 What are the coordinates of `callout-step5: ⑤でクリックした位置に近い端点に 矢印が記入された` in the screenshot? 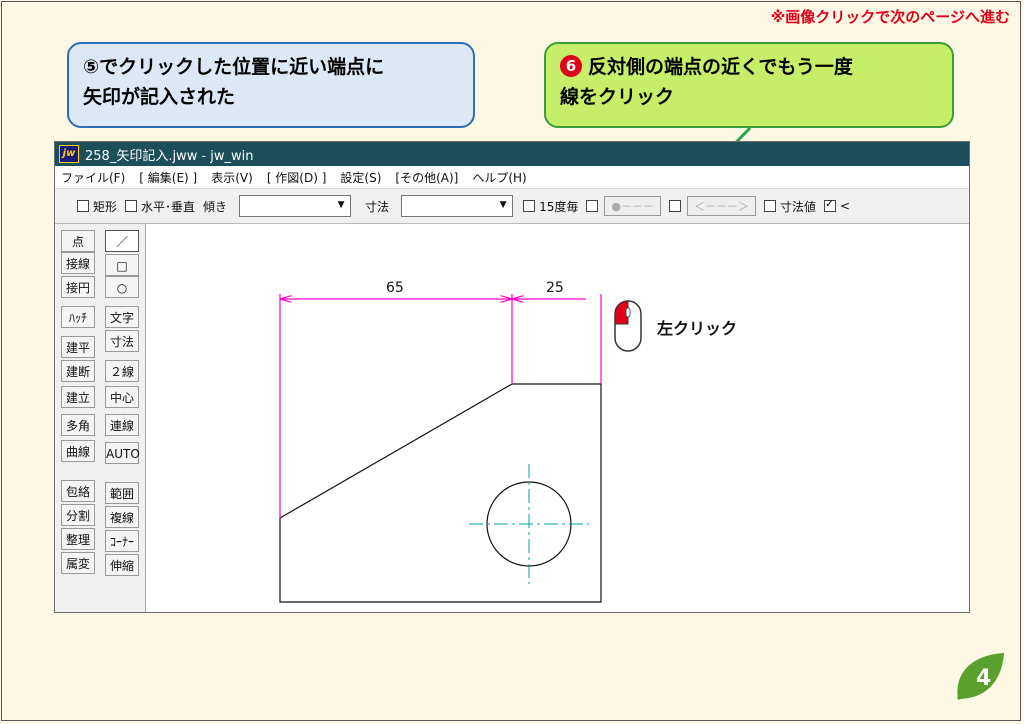 It's located at (271, 85).